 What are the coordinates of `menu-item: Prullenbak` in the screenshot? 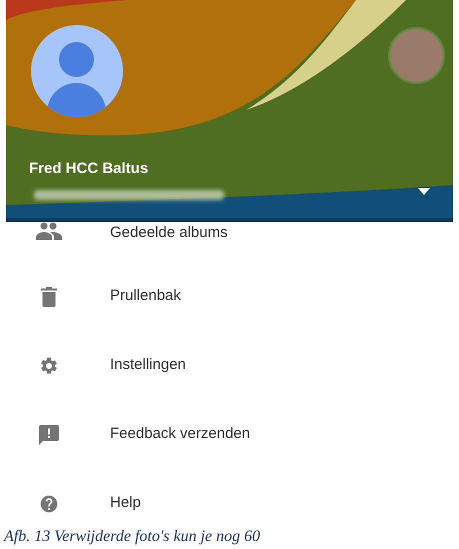 It's located at (145, 296).